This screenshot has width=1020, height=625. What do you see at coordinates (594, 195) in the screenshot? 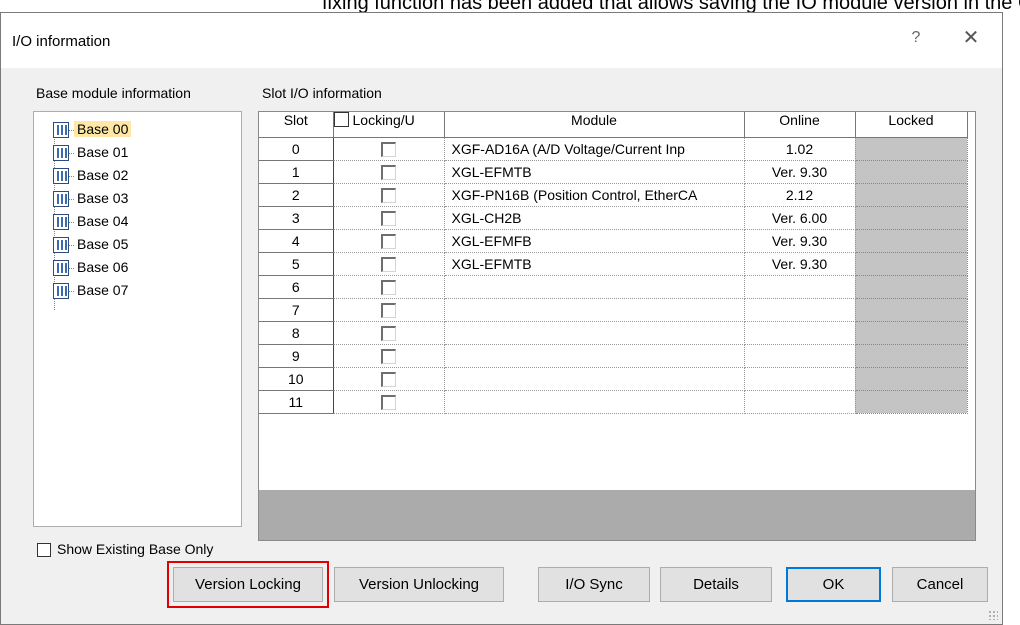
I see `module-cell: XGF-PN16B (Position Control, EtherCA` at bounding box center [594, 195].